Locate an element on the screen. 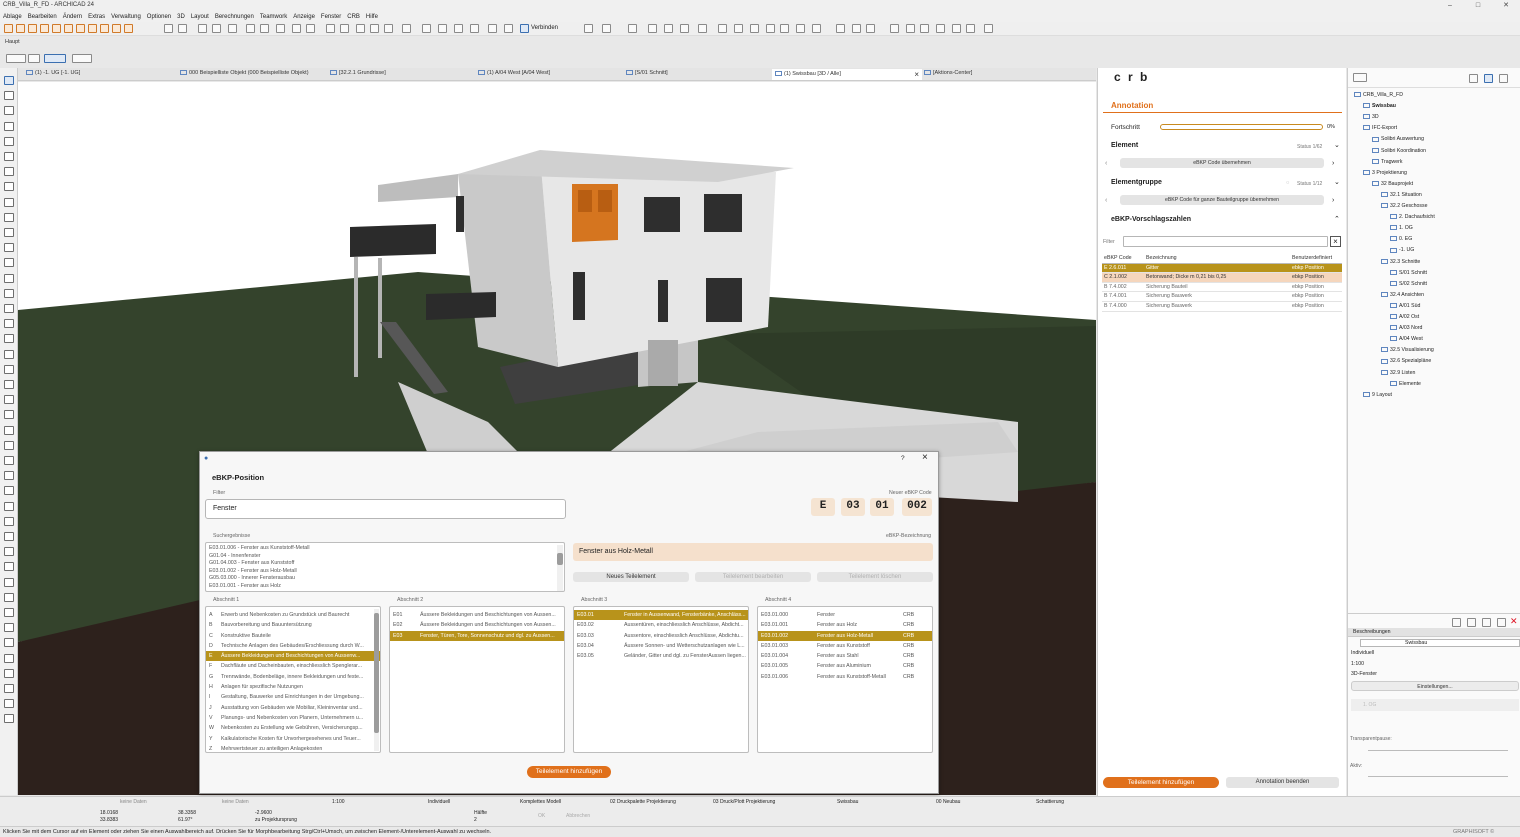  transparency-slider is located at coordinates (1438, 750).